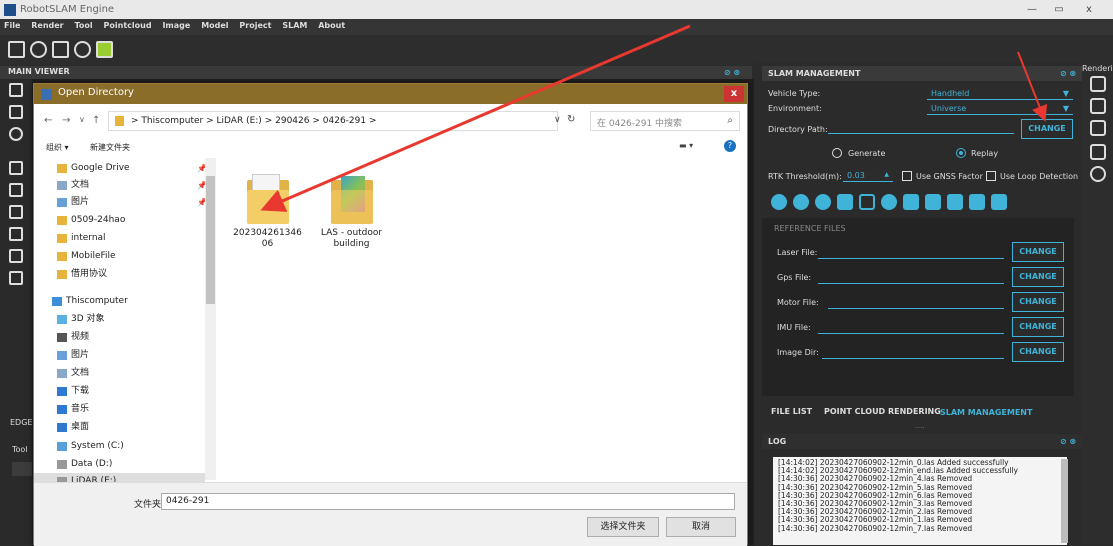 This screenshot has height=546, width=1113. Describe the element at coordinates (913, 352) in the screenshot. I see `image-dir-input` at that location.